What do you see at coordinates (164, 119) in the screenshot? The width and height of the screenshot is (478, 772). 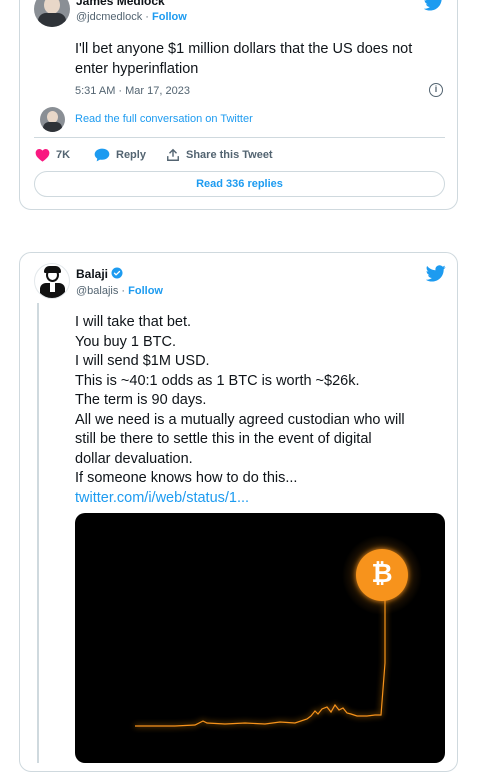 I see `read-full-conversation-link: Read the full conversation on Twitter` at bounding box center [164, 119].